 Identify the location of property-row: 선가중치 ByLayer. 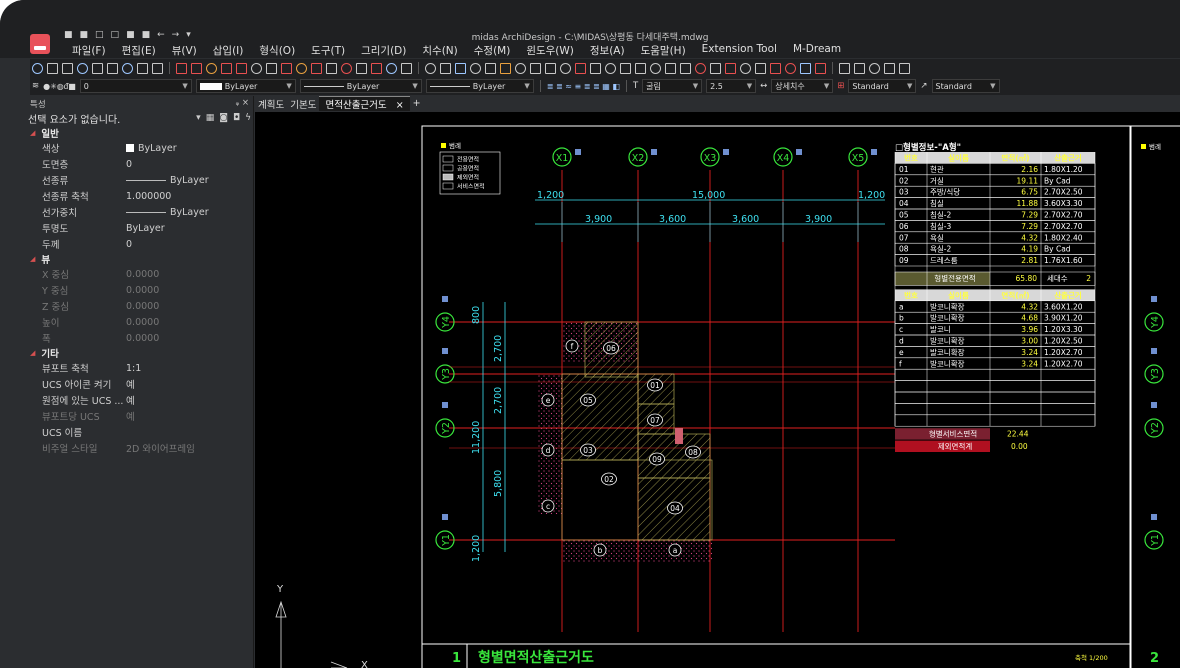
(139, 212).